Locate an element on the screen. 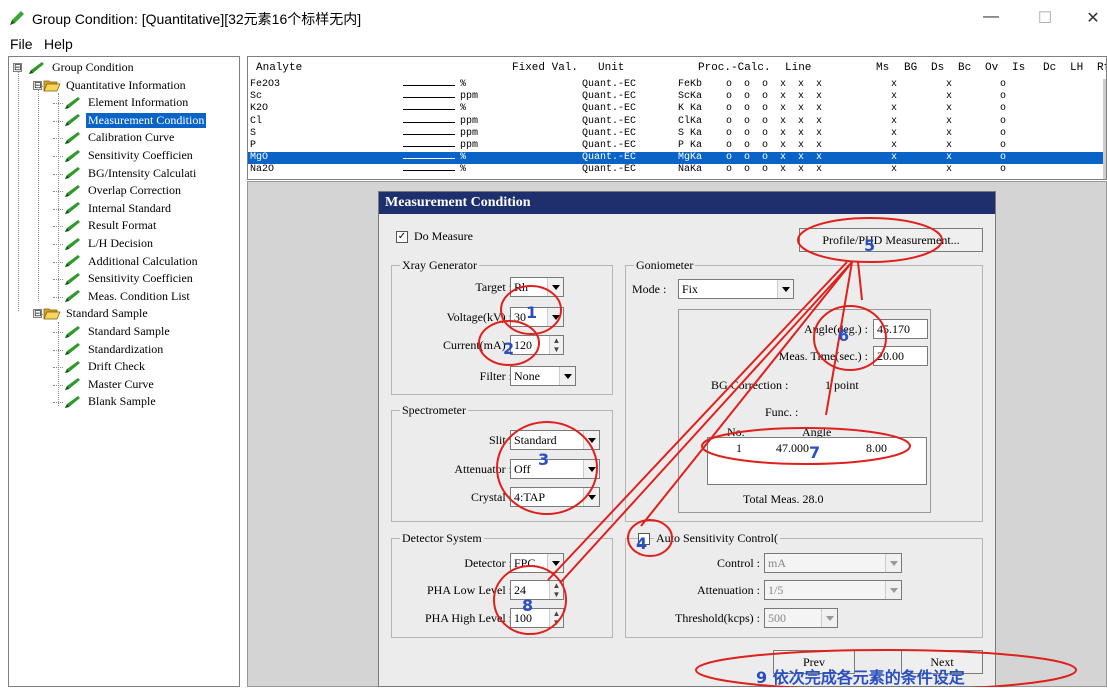 The image size is (1107, 688). col-rf: Rf is located at coordinates (1101, 68).